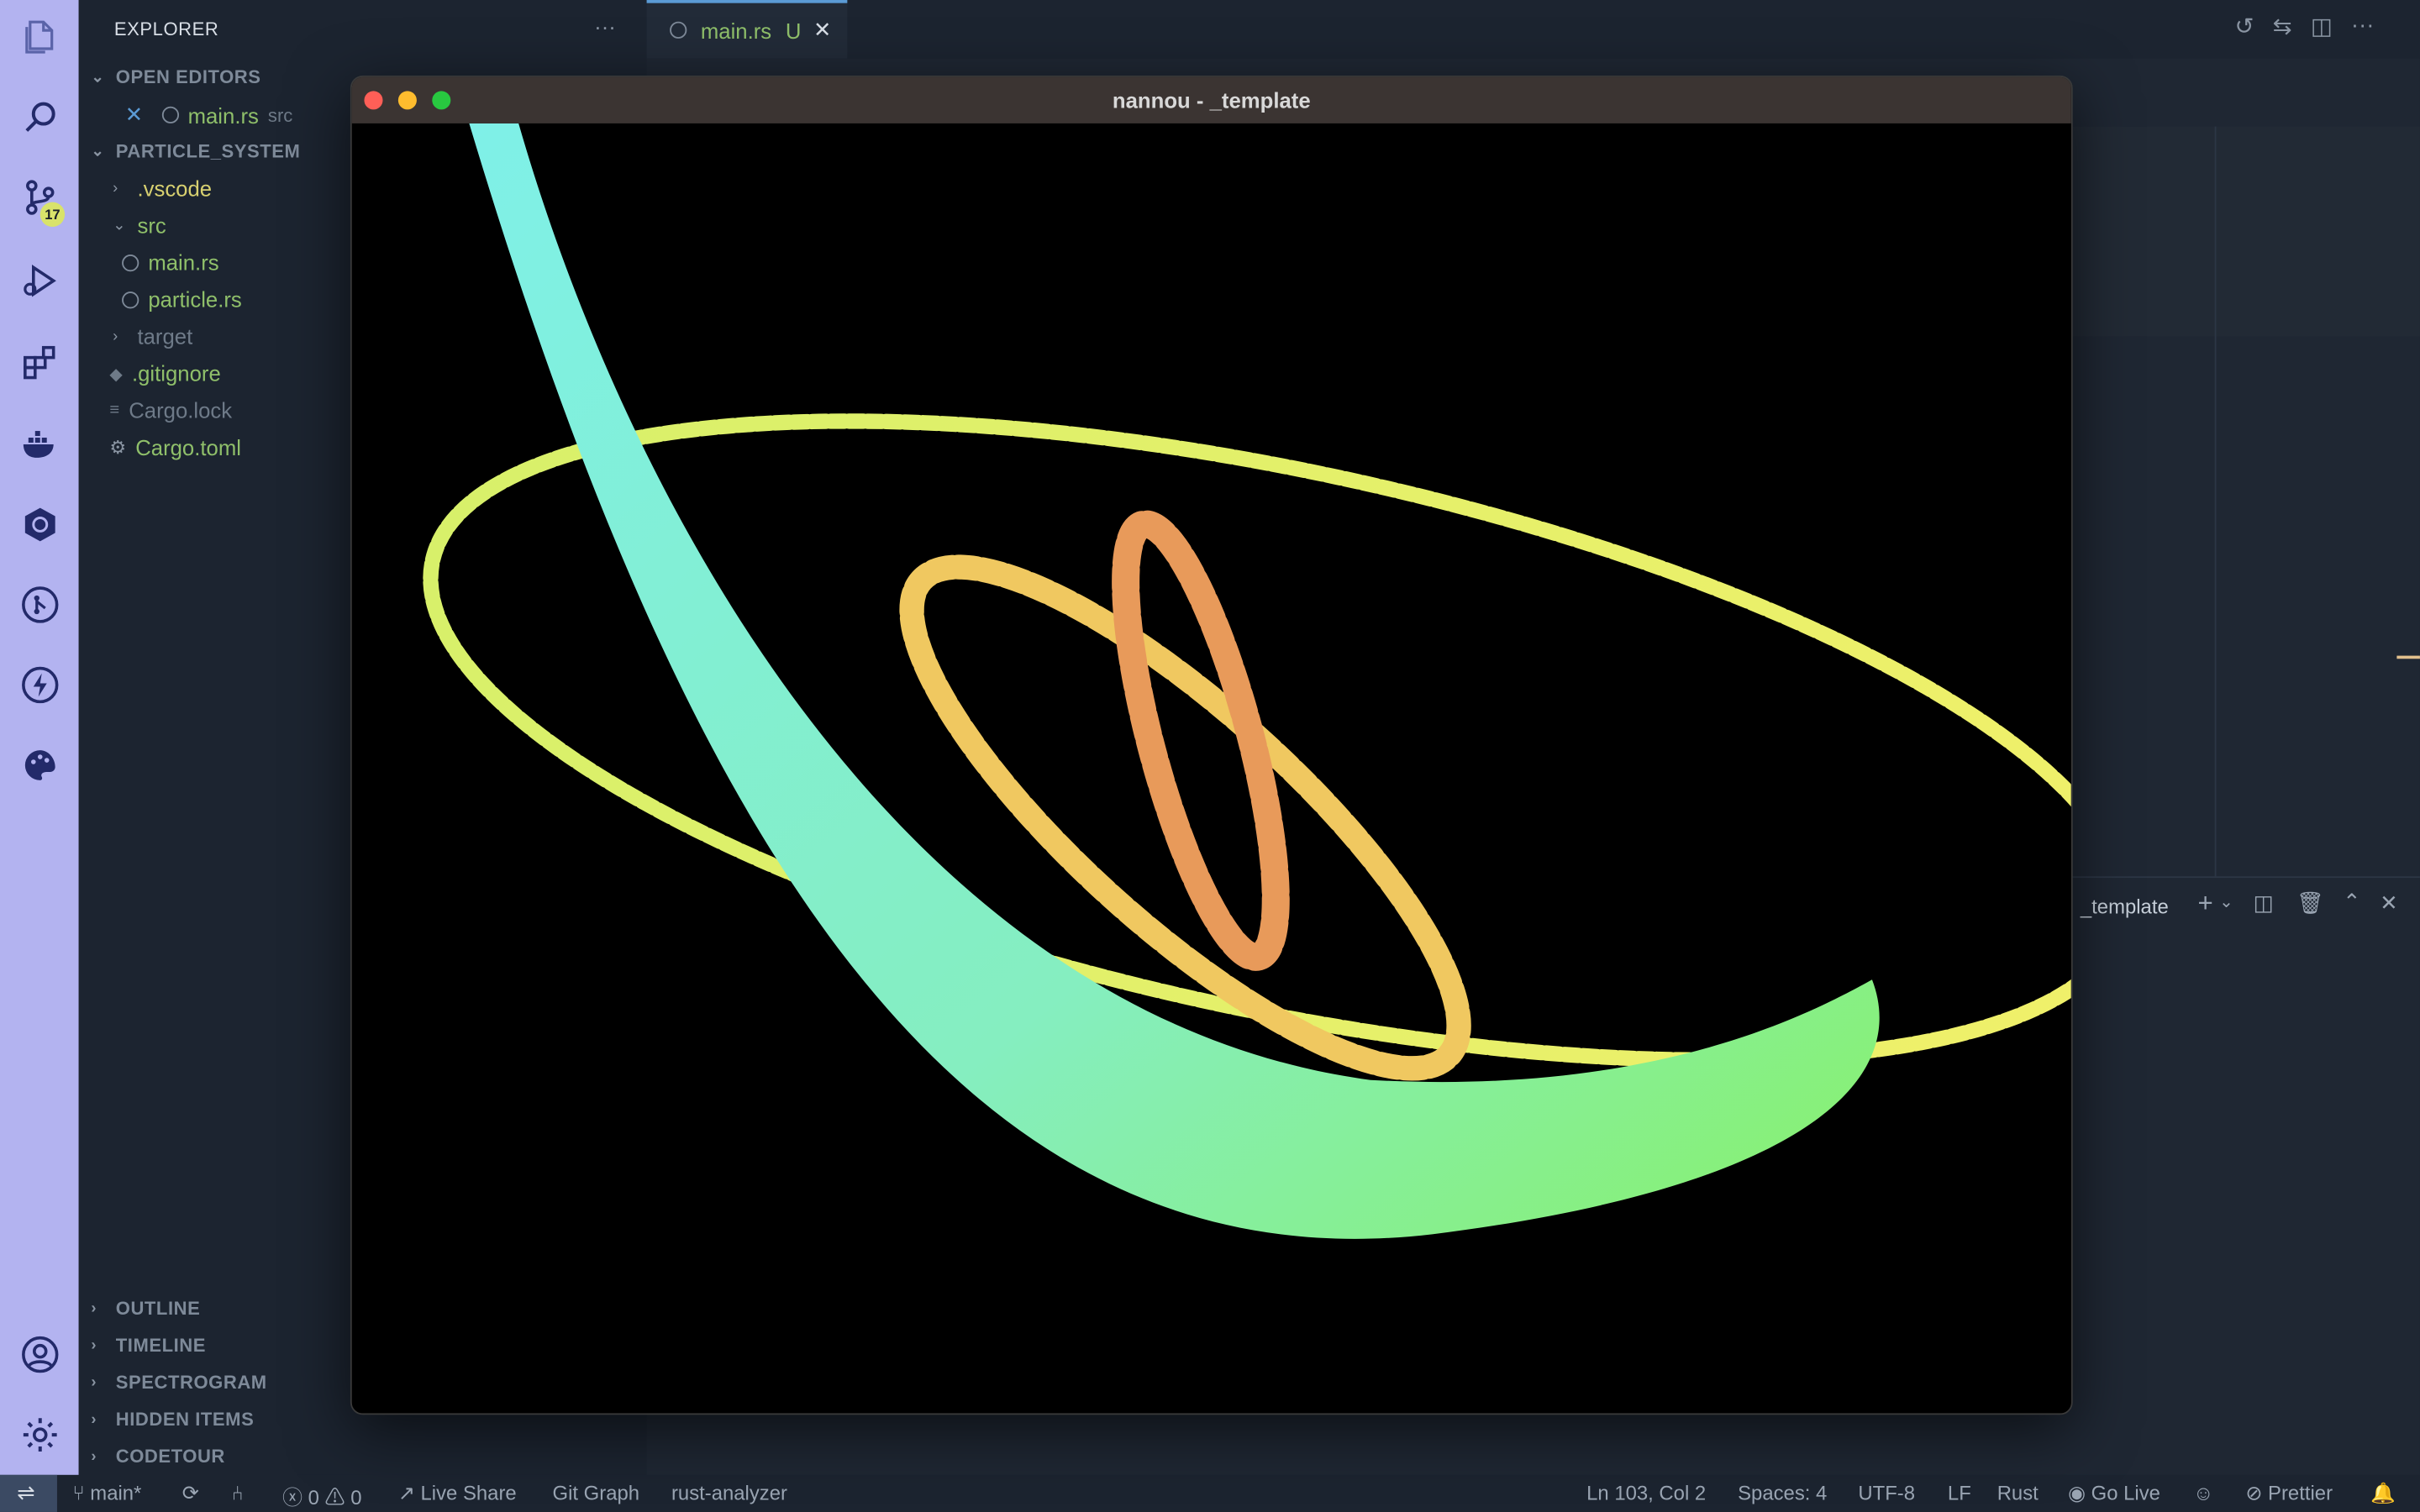 This screenshot has width=2420, height=1512. What do you see at coordinates (195, 151) in the screenshot?
I see `project-header: ⌄ PARTICLE_SYSTEM` at bounding box center [195, 151].